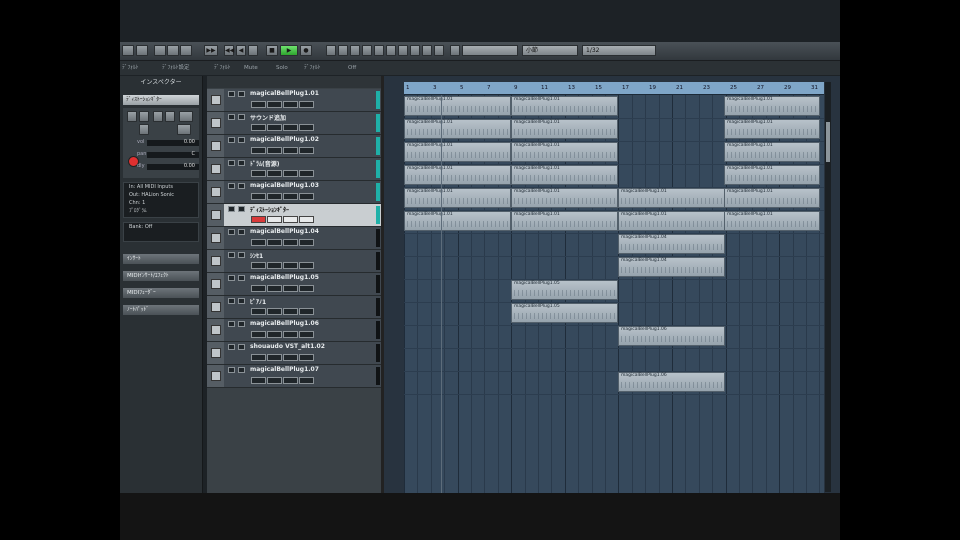 This screenshot has height=540, width=960. What do you see at coordinates (284, 231) in the screenshot?
I see `track-name: magicalBellPlug1.04` at bounding box center [284, 231].